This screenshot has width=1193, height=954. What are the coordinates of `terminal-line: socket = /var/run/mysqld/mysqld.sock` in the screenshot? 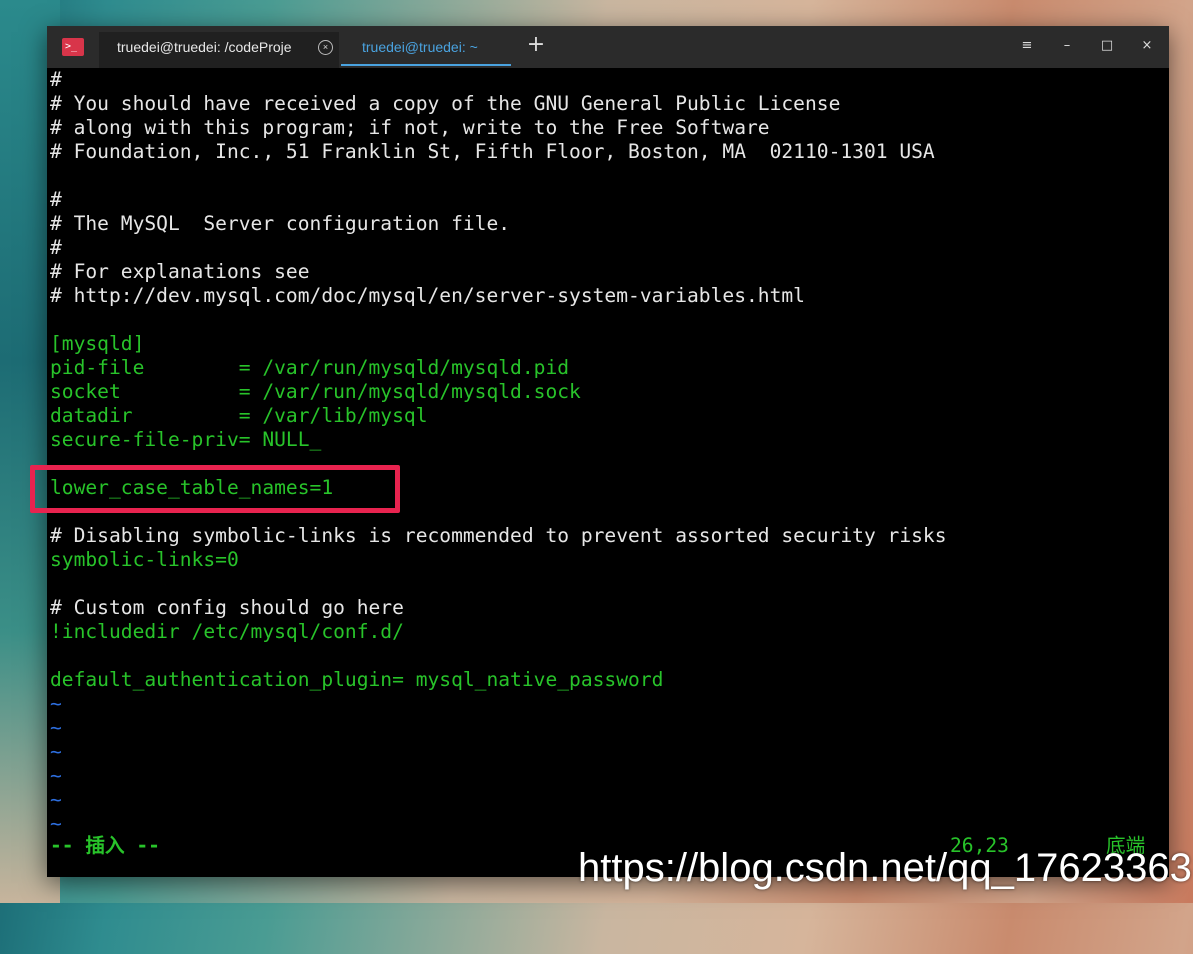 It's located at (315, 391).